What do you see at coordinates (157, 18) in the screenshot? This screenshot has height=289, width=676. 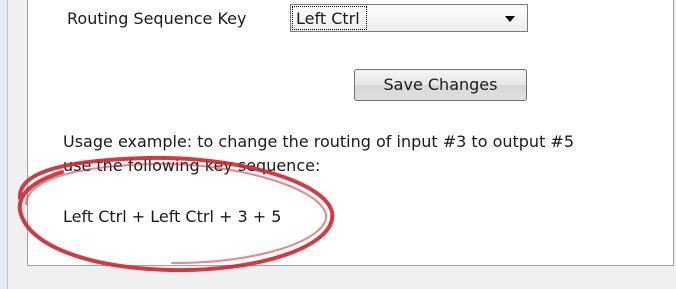 I see `routing-sequence-label: Routing Sequence Key` at bounding box center [157, 18].